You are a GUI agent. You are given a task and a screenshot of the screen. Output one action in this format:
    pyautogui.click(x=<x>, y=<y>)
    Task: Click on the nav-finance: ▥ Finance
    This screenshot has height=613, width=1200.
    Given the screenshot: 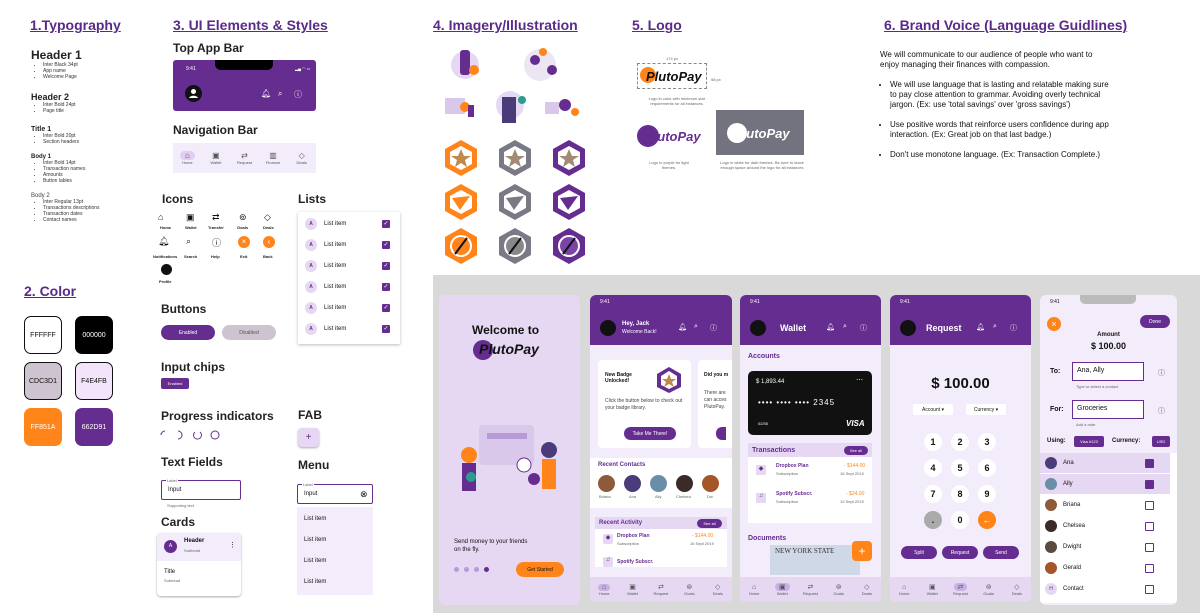 What is the action you would take?
    pyautogui.click(x=273, y=158)
    